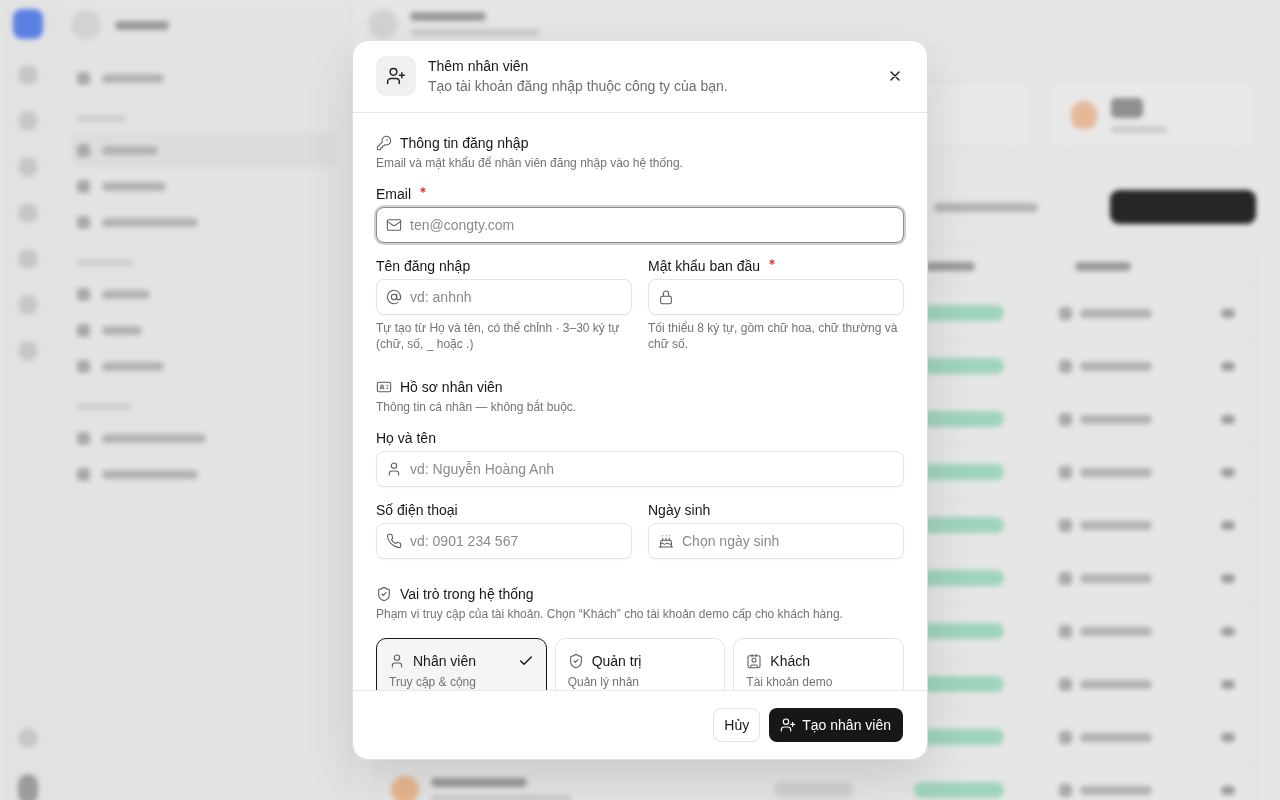  Describe the element at coordinates (776, 541) in the screenshot. I see `date-field: Chọn ngày sinh` at that location.